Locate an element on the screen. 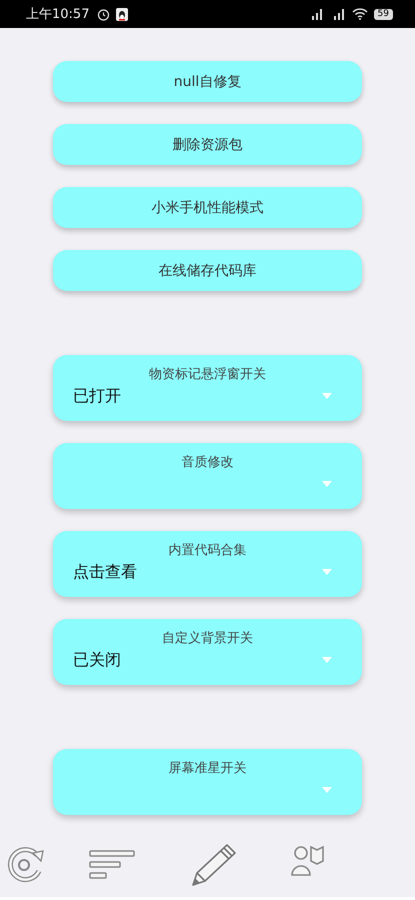  action-button: 在线储存代码库 is located at coordinates (207, 270).